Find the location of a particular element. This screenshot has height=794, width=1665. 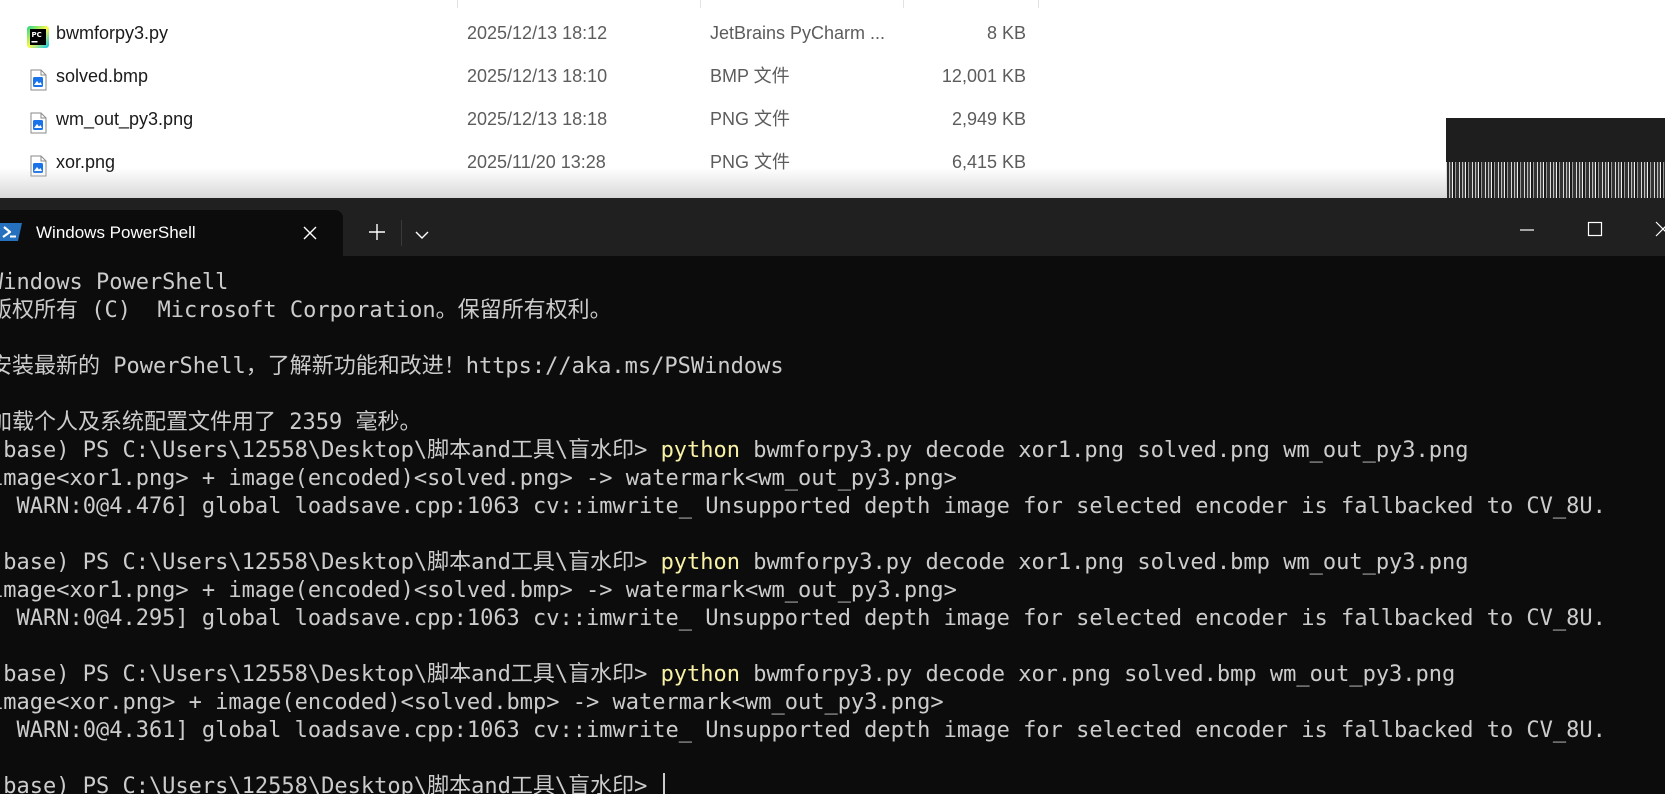

close-window-icon is located at coordinates (1660, 231).